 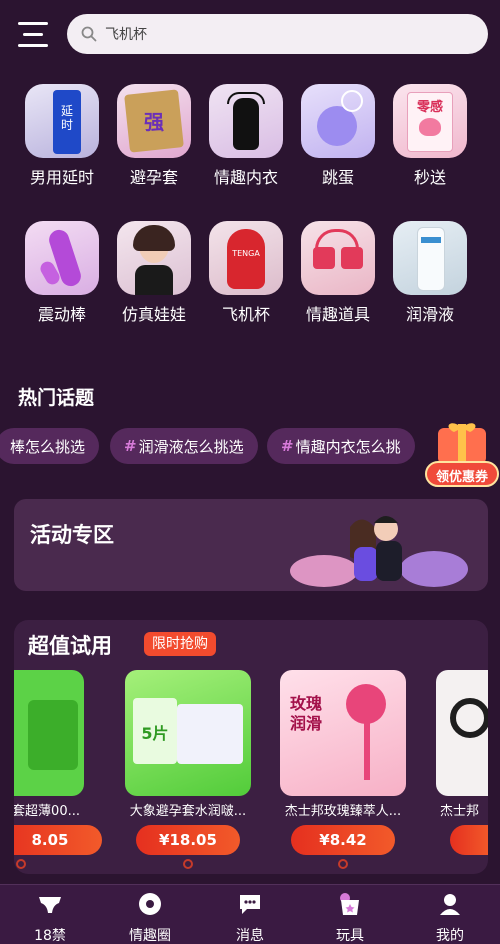 I want to click on category-item: 仿真娃娃, so click(x=154, y=281).